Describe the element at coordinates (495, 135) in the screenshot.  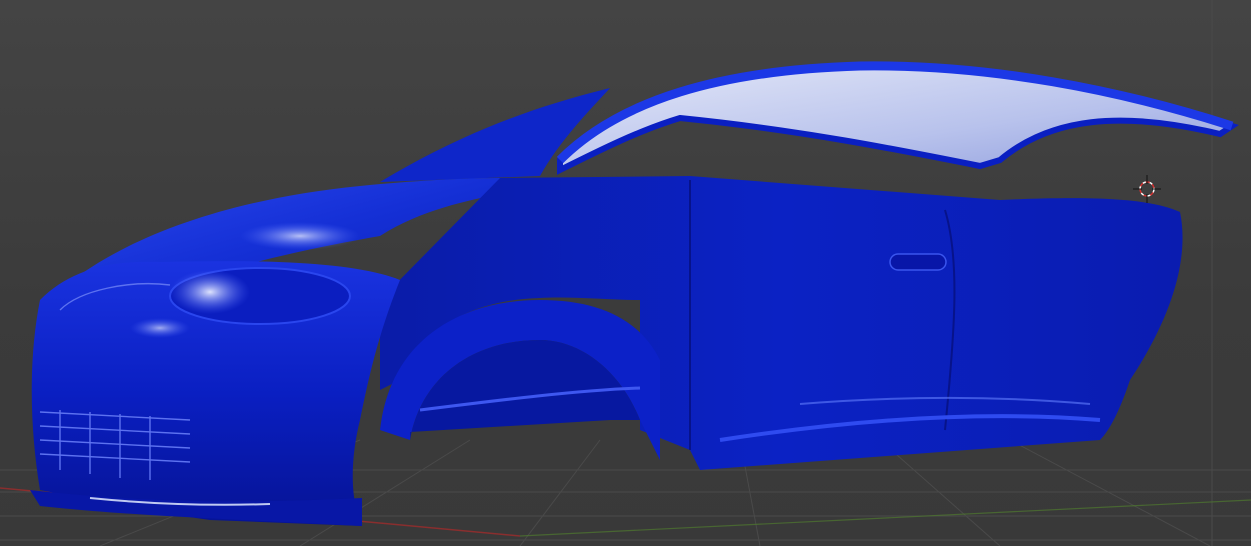
I see `a-pillar` at that location.